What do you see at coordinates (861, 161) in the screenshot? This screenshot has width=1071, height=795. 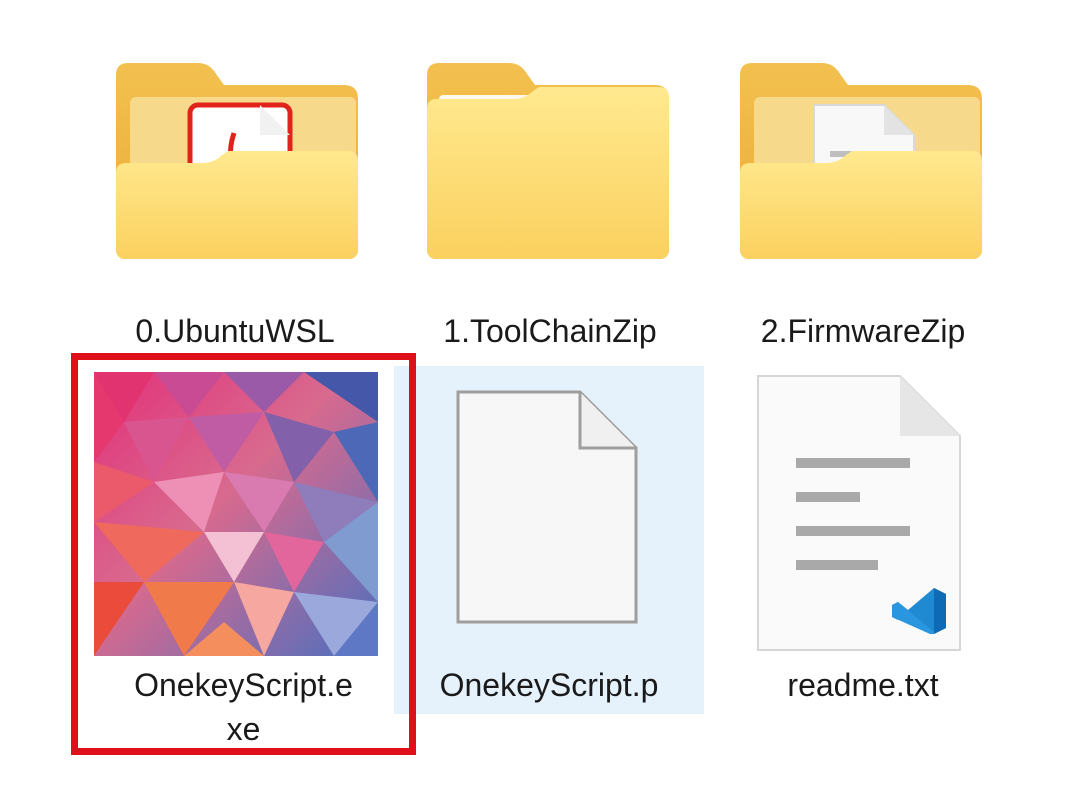 I see `folder-with-document-icon` at bounding box center [861, 161].